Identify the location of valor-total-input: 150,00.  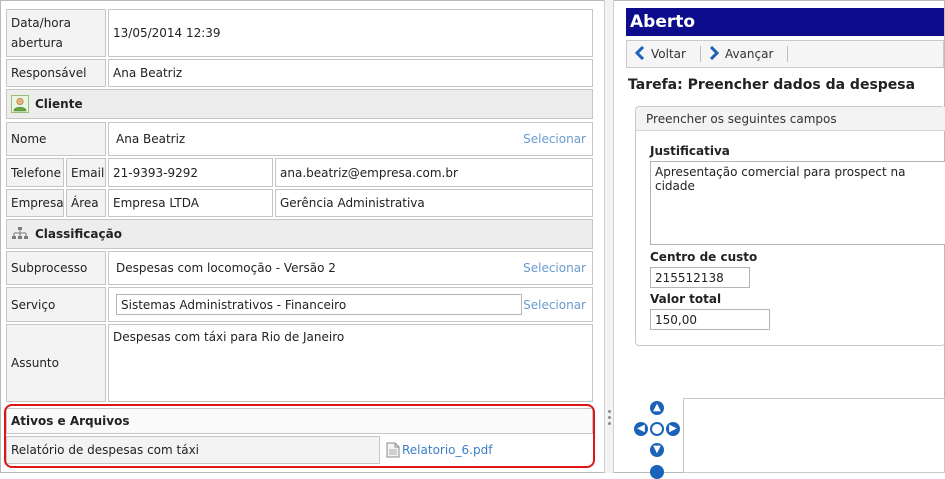
(710, 319).